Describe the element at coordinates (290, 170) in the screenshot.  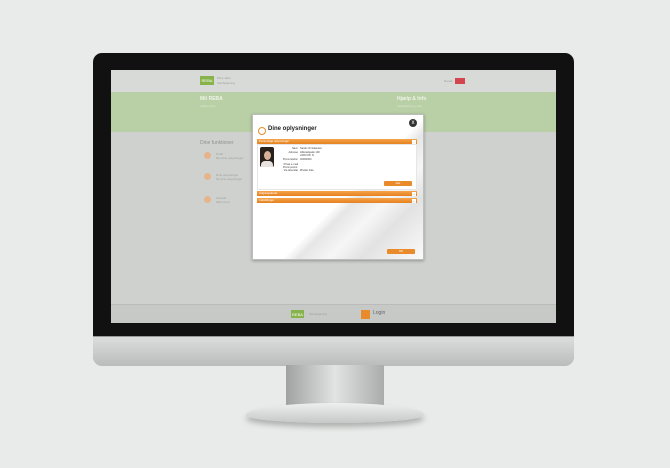
I see `field-label: Via afsendte` at that location.